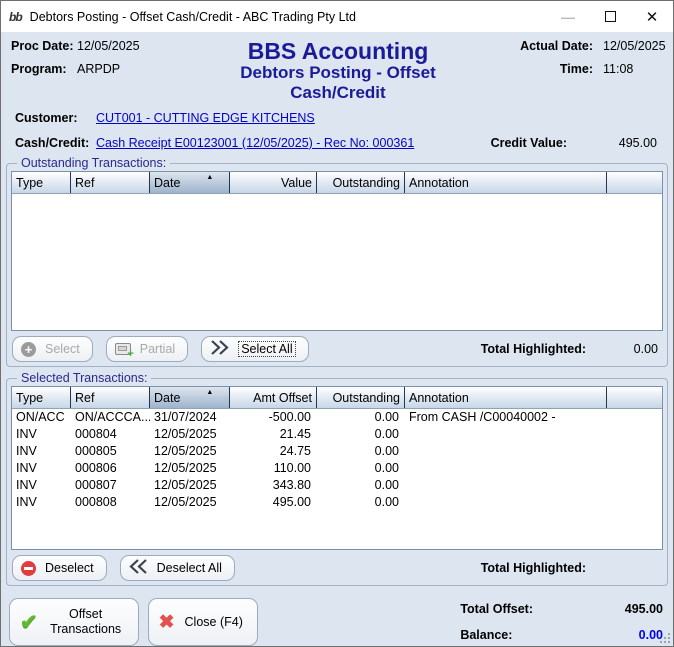 The image size is (674, 647). Describe the element at coordinates (40, 417) in the screenshot. I see `cell: ON/ACC` at that location.